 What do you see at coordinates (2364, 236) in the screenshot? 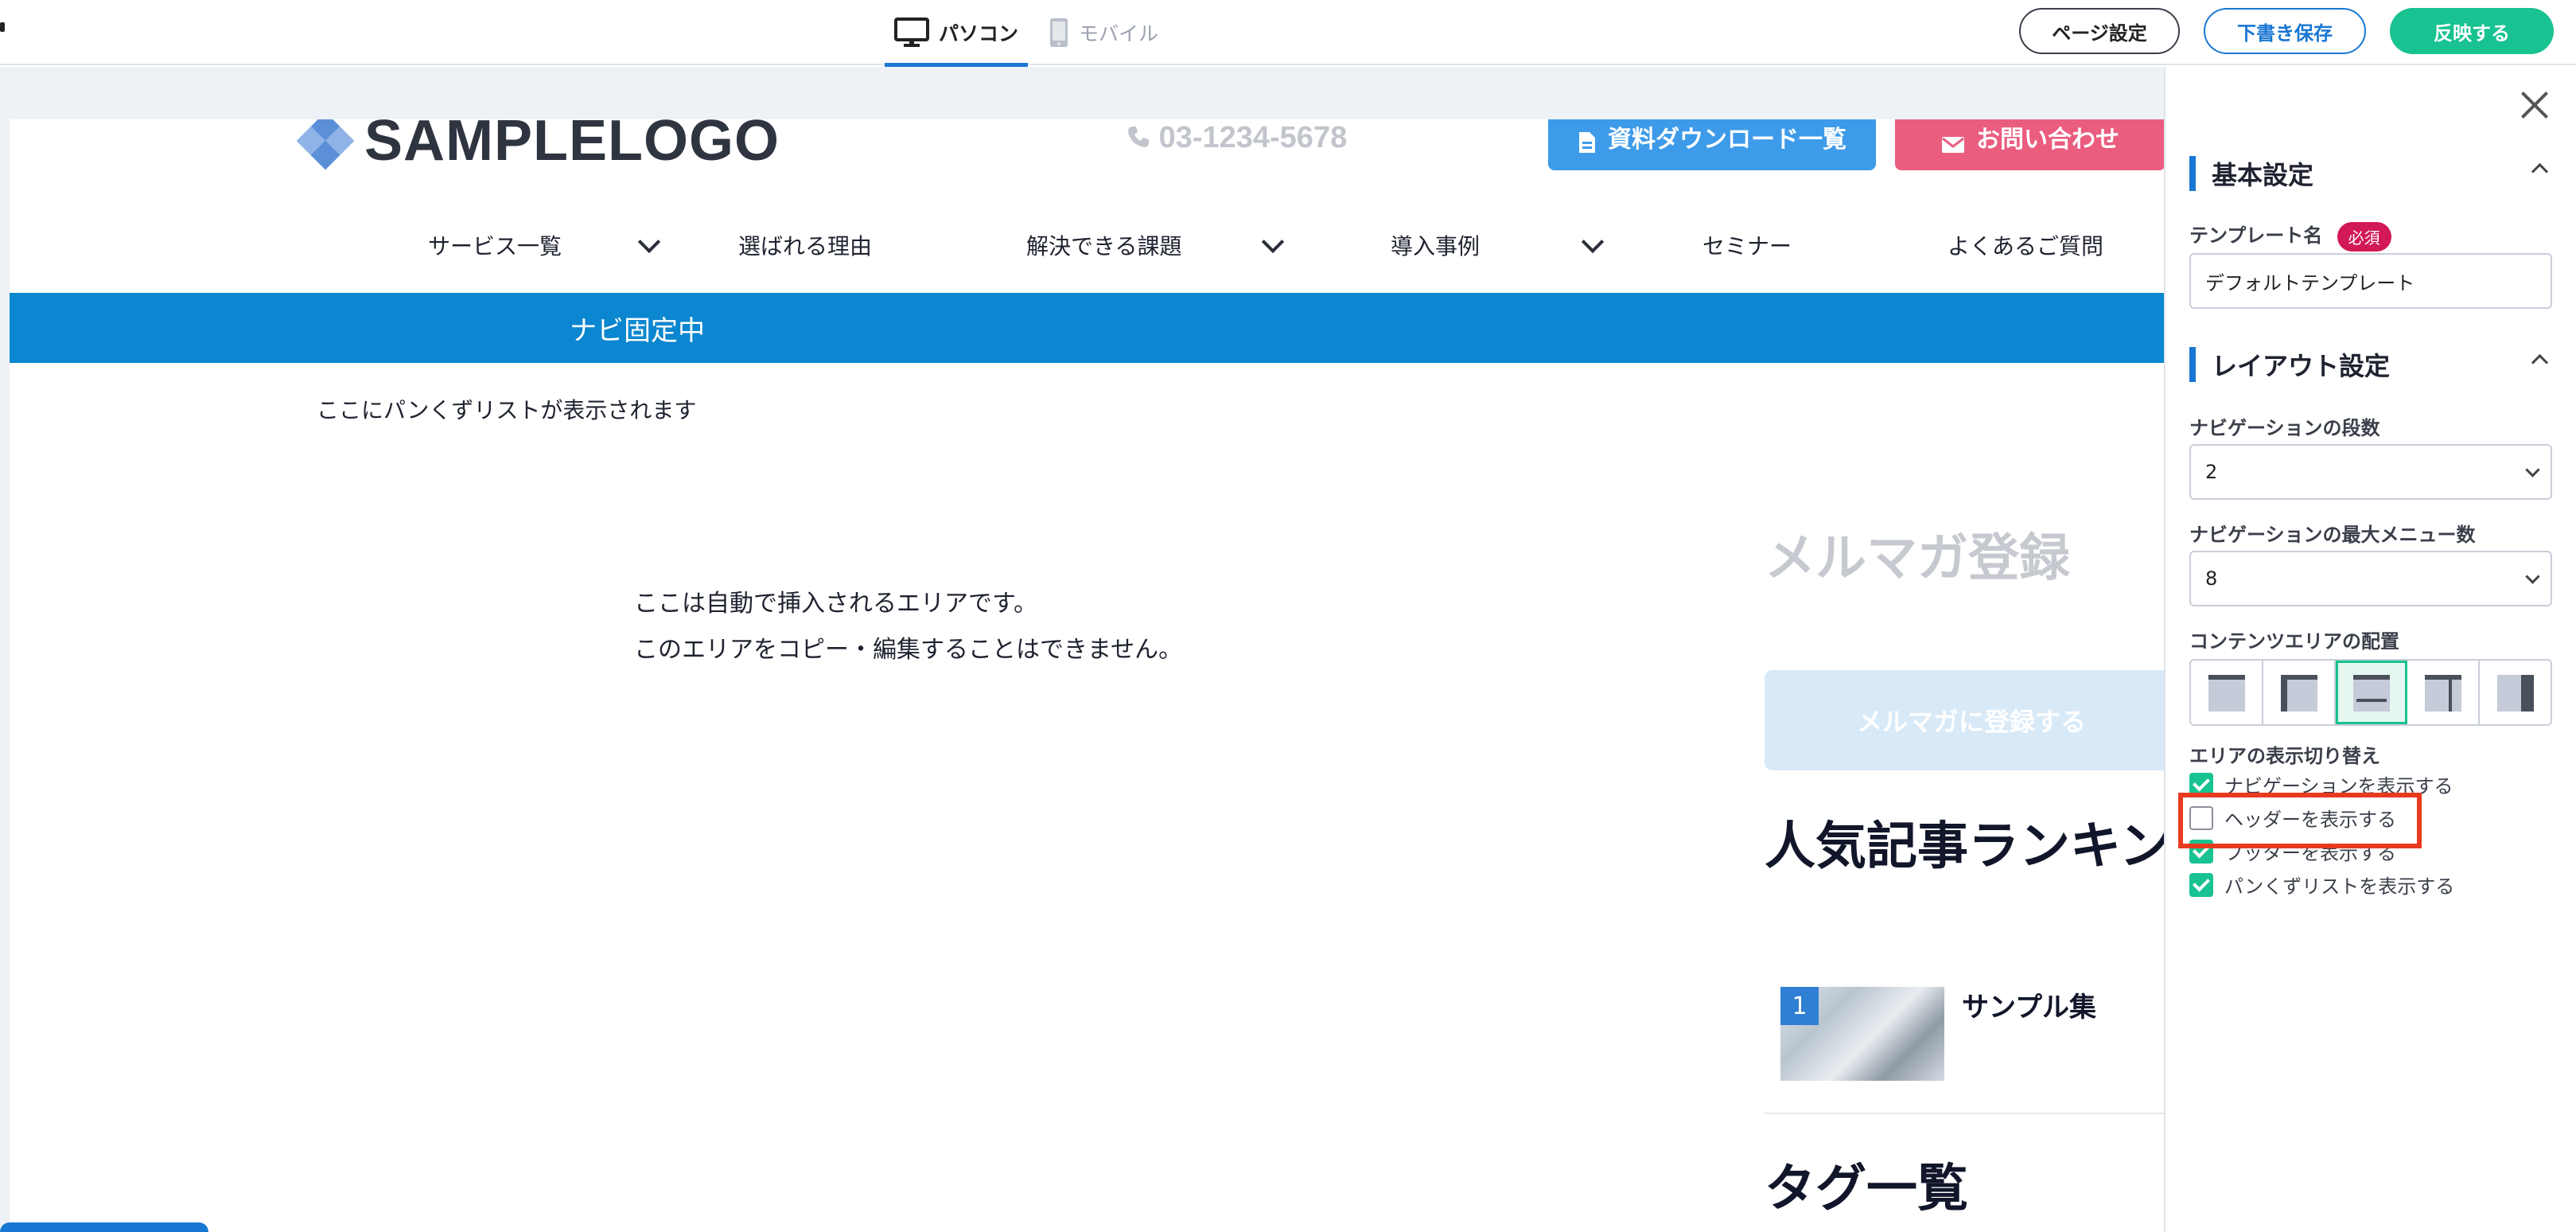
I see `required-badge: 必須` at bounding box center [2364, 236].